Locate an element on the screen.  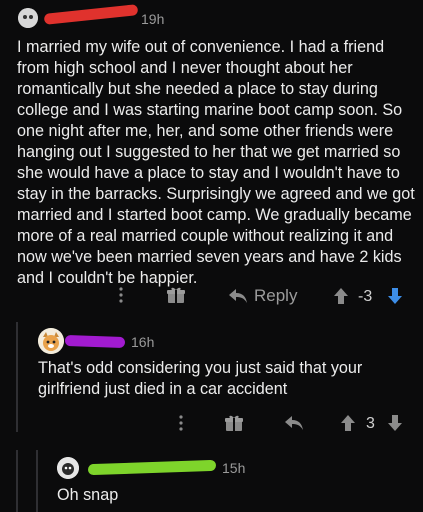
vote-score: 3 is located at coordinates (370, 423).